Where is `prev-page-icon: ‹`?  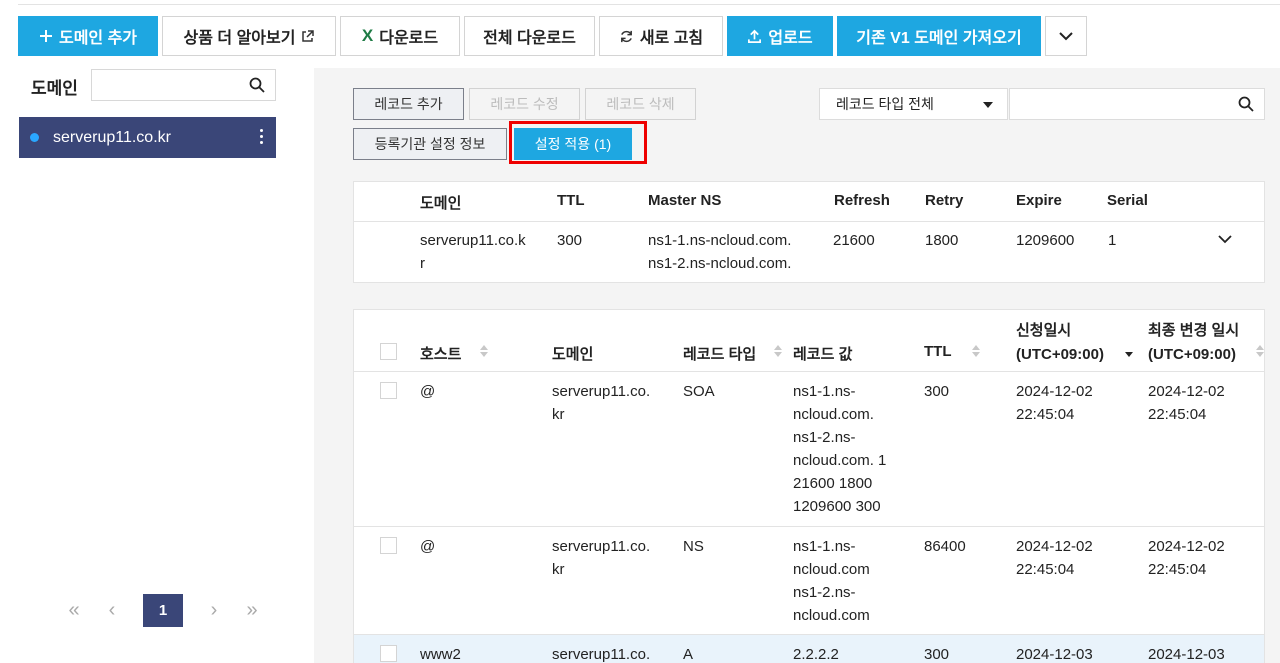 prev-page-icon: ‹ is located at coordinates (112, 611).